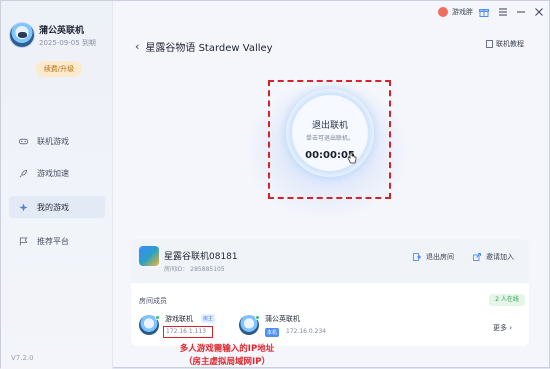 The height and width of the screenshot is (369, 550). I want to click on page-title: ‹ 星露谷物语 Stardew Valley, so click(204, 46).